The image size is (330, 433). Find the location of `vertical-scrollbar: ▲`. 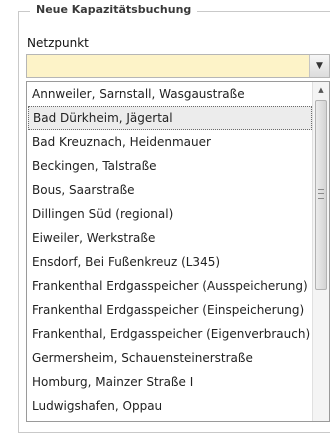

vertical-scrollbar: ▲ is located at coordinates (320, 251).